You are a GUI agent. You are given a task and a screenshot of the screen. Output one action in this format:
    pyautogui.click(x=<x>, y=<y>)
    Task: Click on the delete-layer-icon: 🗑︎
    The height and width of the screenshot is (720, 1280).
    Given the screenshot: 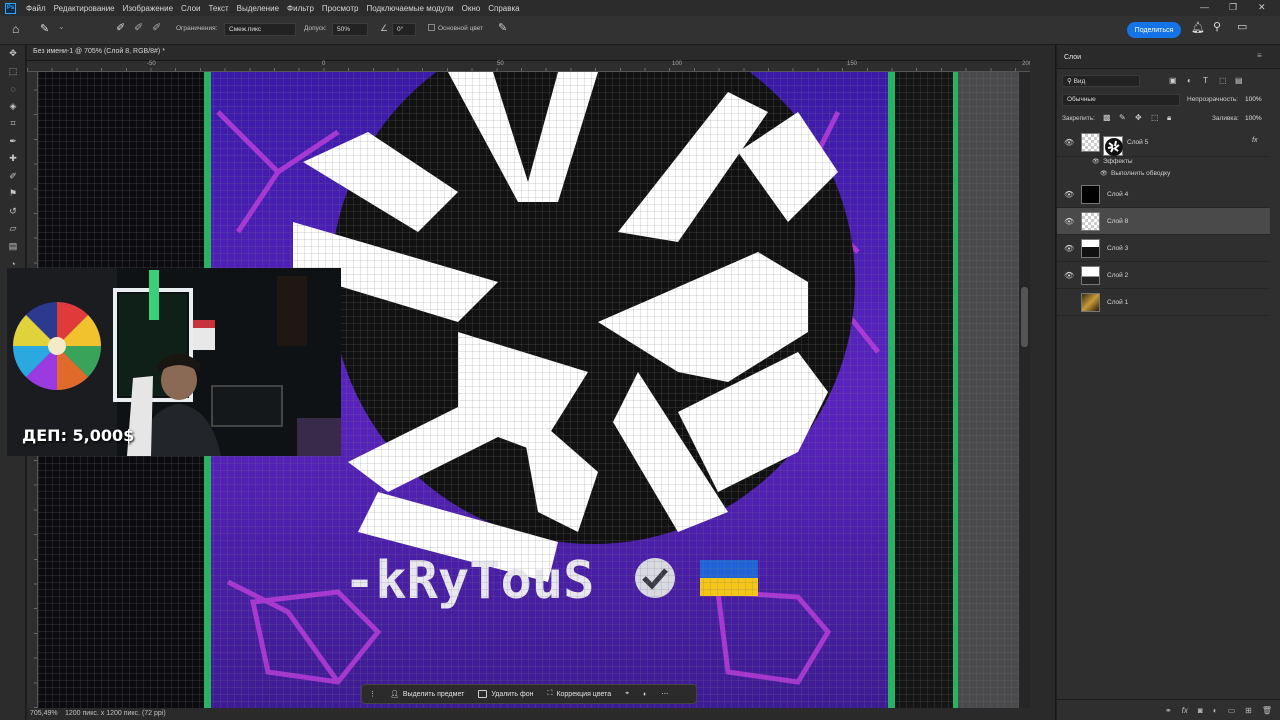 What is the action you would take?
    pyautogui.click(x=1267, y=710)
    